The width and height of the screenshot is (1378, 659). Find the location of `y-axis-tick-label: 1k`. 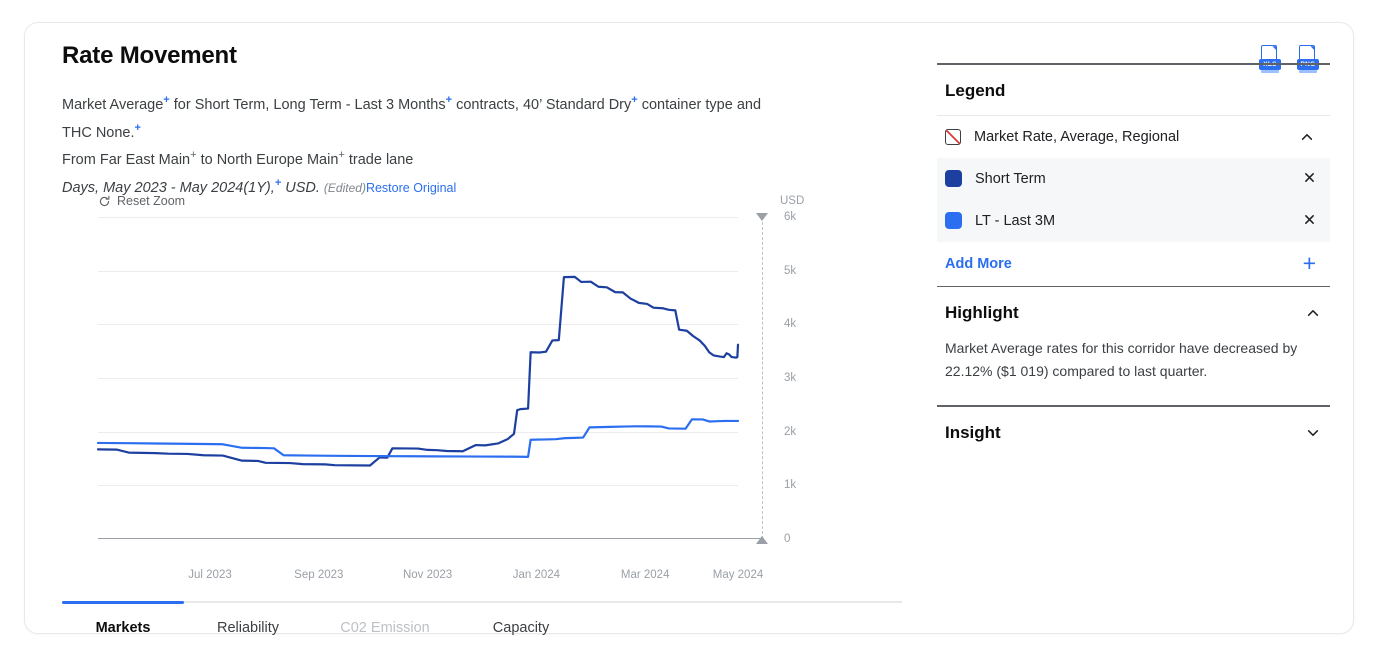

y-axis-tick-label: 1k is located at coordinates (790, 485).